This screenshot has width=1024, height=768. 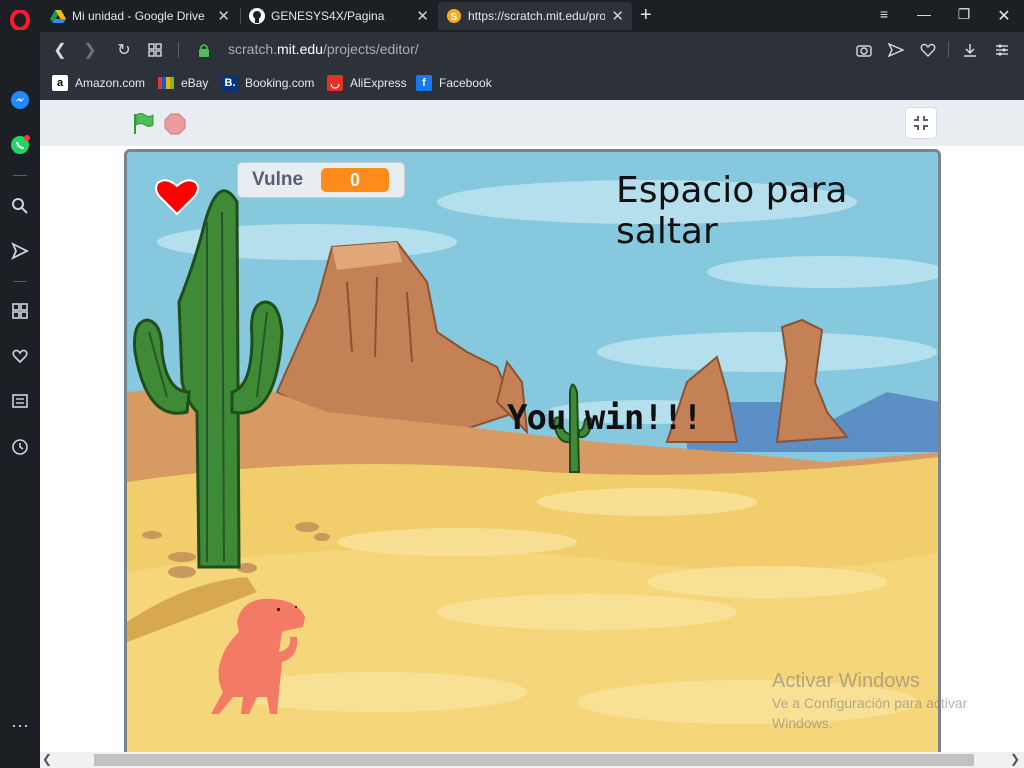 What do you see at coordinates (60, 50) in the screenshot?
I see `back-button: ❮` at bounding box center [60, 50].